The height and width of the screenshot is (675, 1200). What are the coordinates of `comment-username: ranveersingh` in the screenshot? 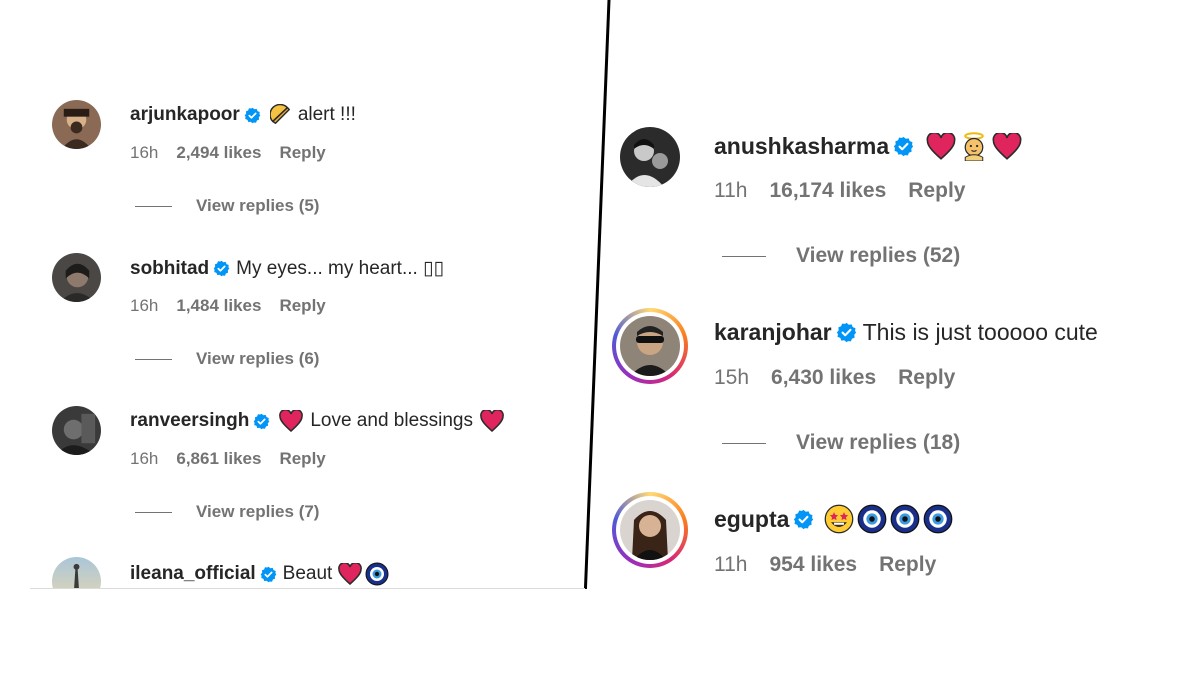 It's located at (189, 421).